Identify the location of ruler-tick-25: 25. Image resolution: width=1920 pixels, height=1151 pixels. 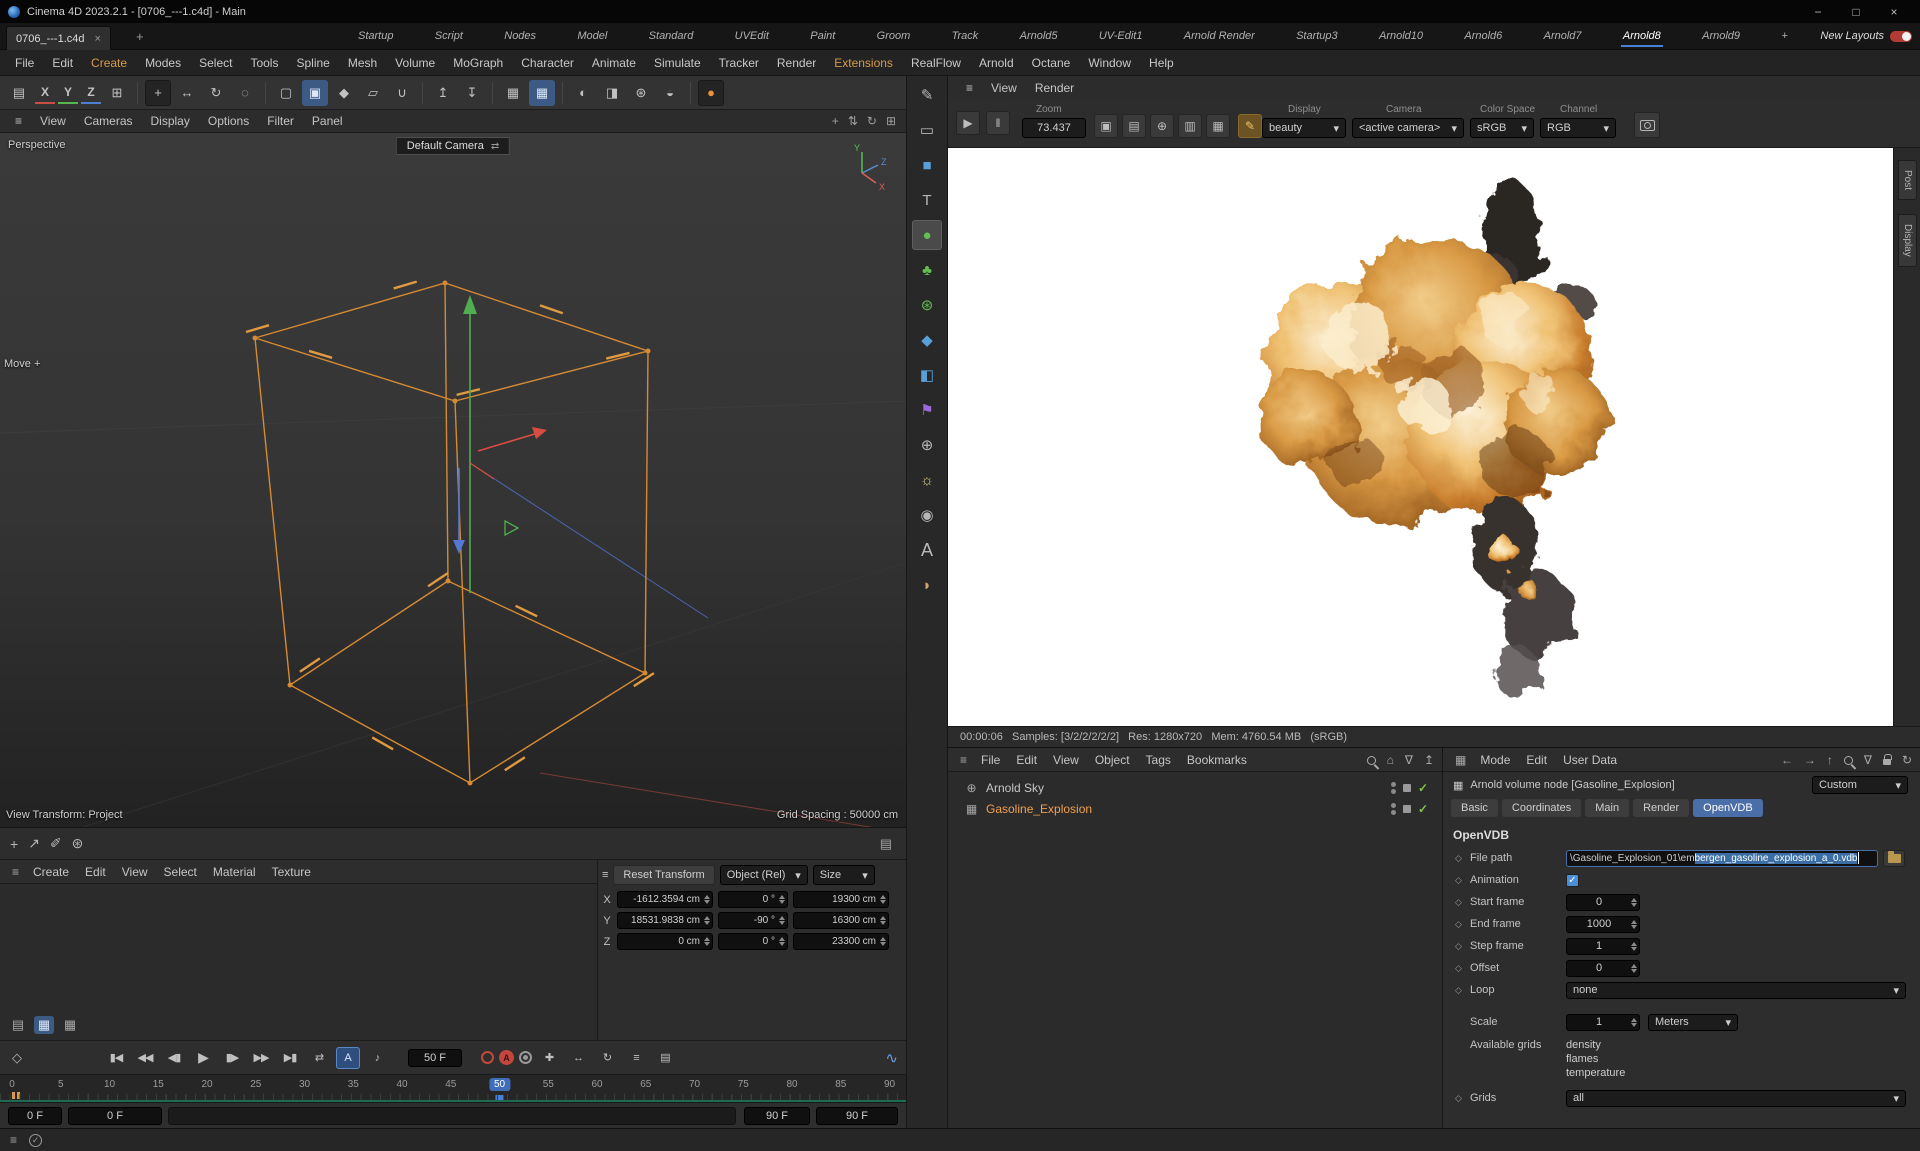
(255, 1084).